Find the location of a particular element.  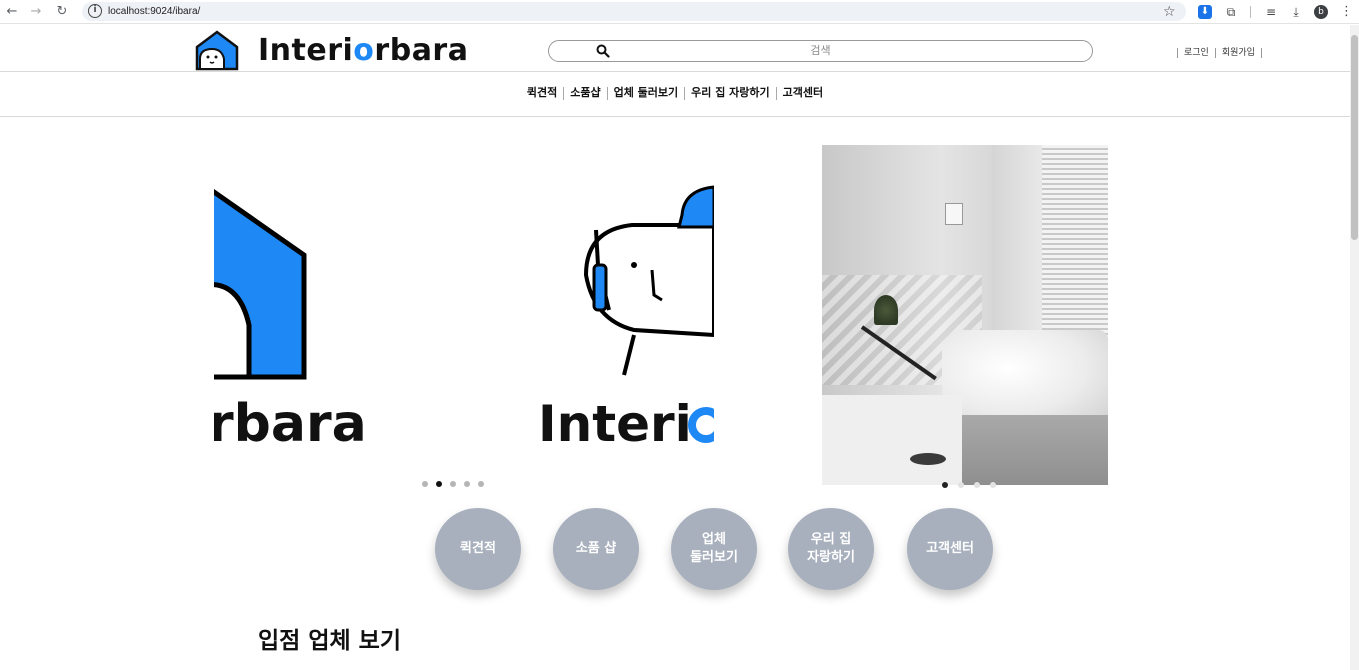

main-nav: 퀵견적 소품샵 업체 둘러보기 우리 집 자랑하기 고객센터 is located at coordinates (675, 95).